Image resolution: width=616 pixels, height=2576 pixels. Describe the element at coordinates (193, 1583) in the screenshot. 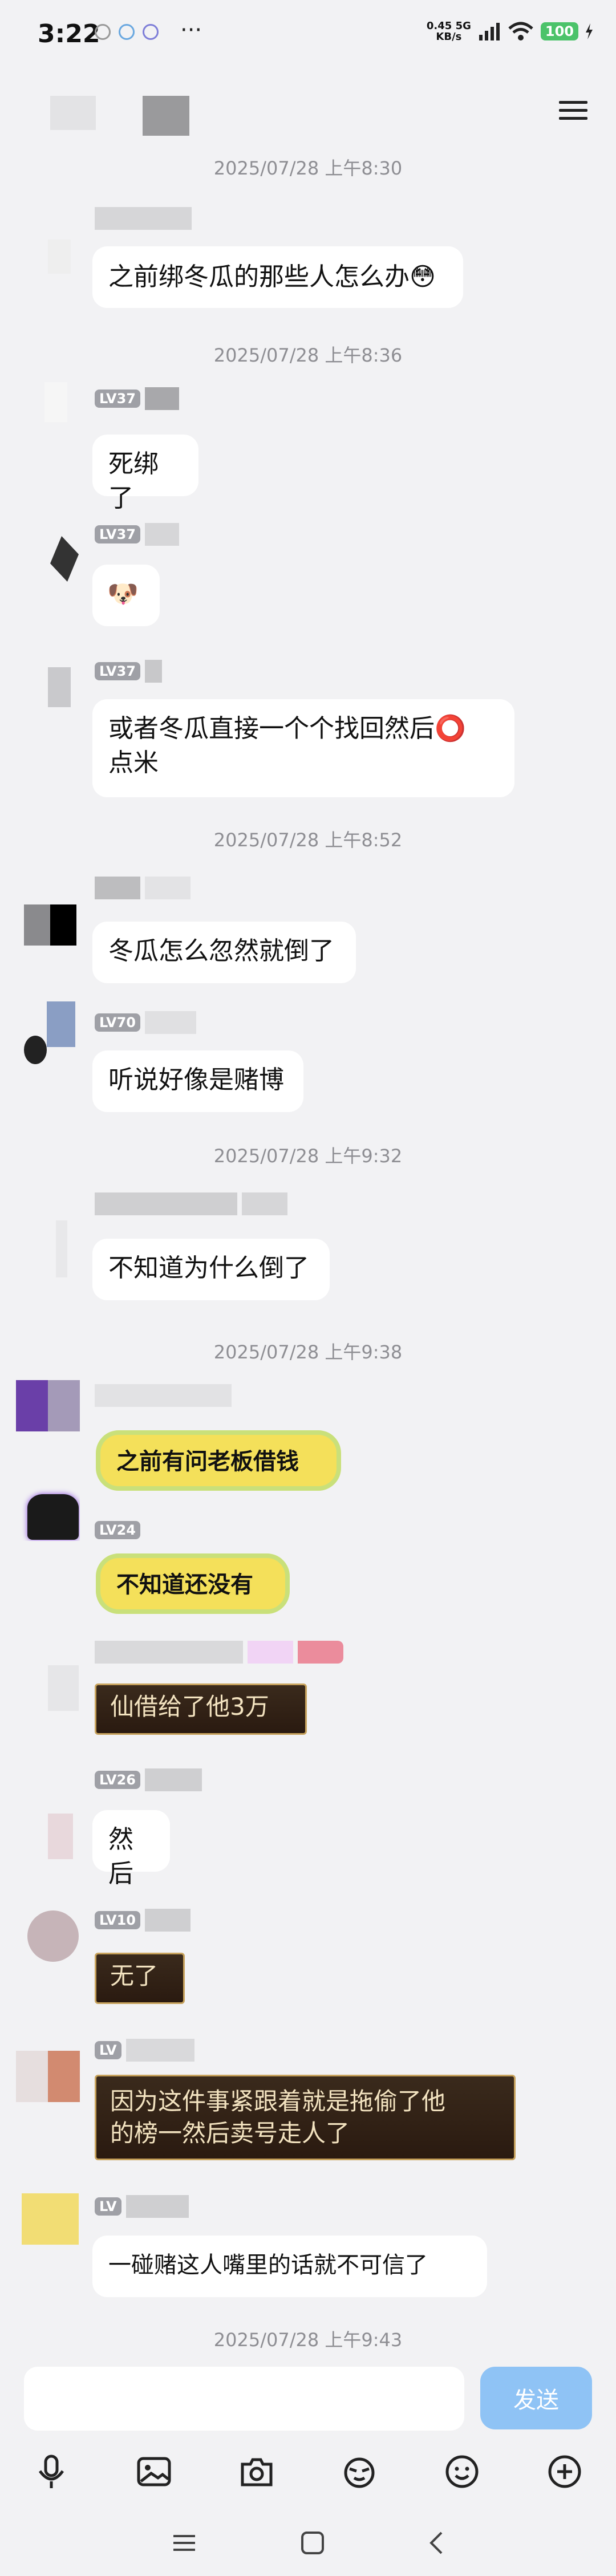

I see `message-bubble: 不知道还没有` at that location.